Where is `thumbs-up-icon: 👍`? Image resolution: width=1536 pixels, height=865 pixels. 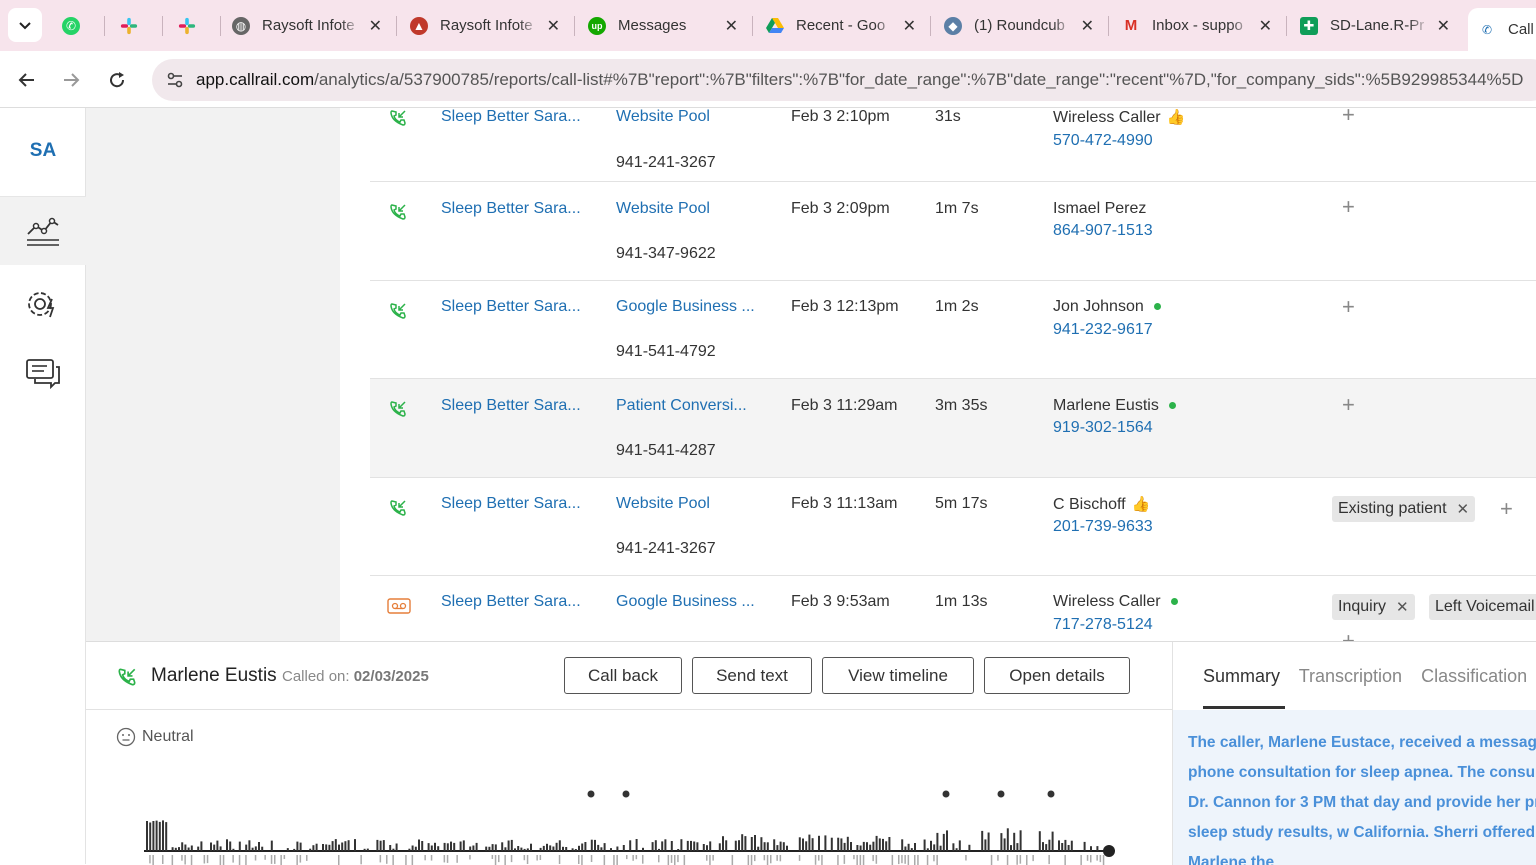
thumbs-up-icon: 👍 is located at coordinates (1141, 504).